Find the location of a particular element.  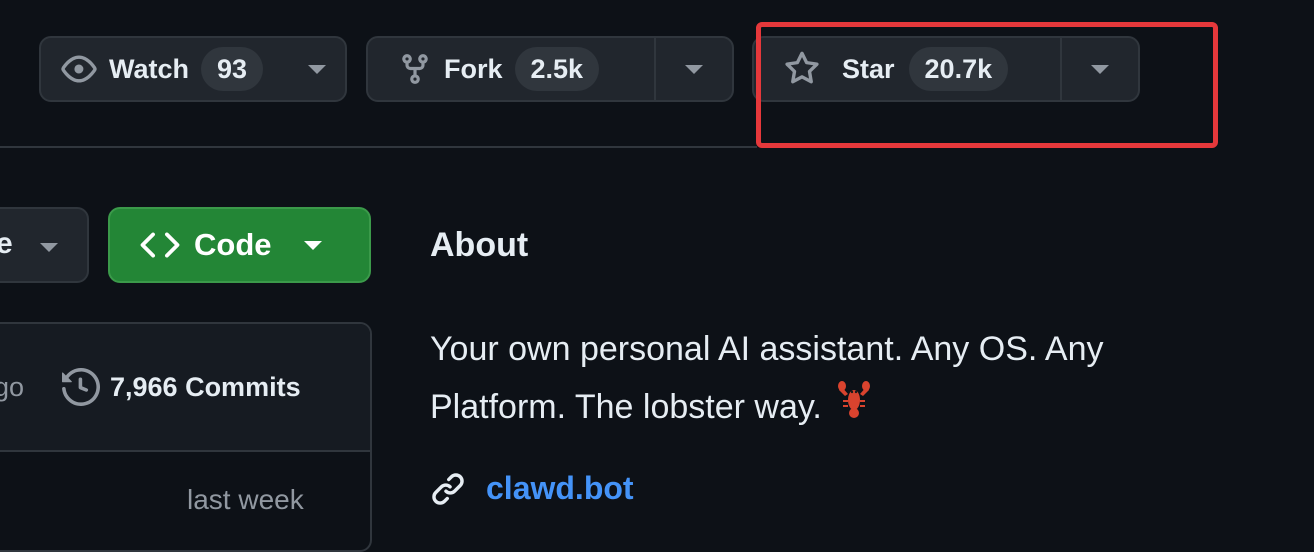

commits-link: 7,966 Commits is located at coordinates (181, 387).